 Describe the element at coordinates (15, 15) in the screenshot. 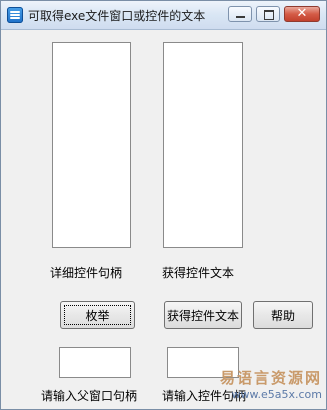

I see `app-icon` at that location.